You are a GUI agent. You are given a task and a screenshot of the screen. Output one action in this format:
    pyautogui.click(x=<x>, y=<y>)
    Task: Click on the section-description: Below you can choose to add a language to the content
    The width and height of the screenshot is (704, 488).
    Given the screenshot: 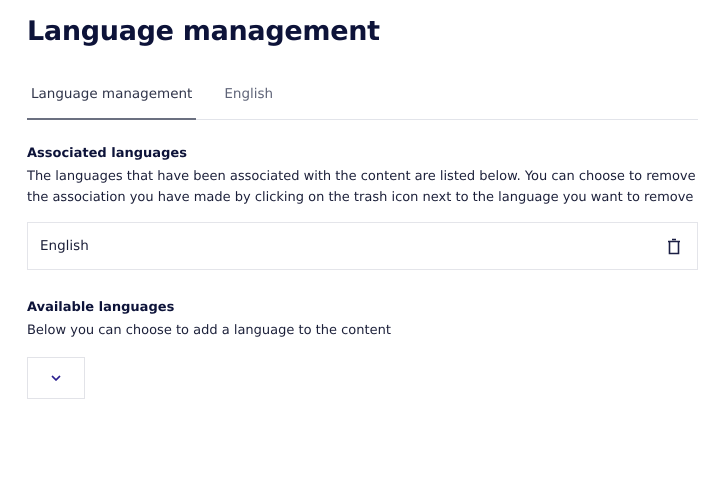 What is the action you would take?
    pyautogui.click(x=209, y=331)
    